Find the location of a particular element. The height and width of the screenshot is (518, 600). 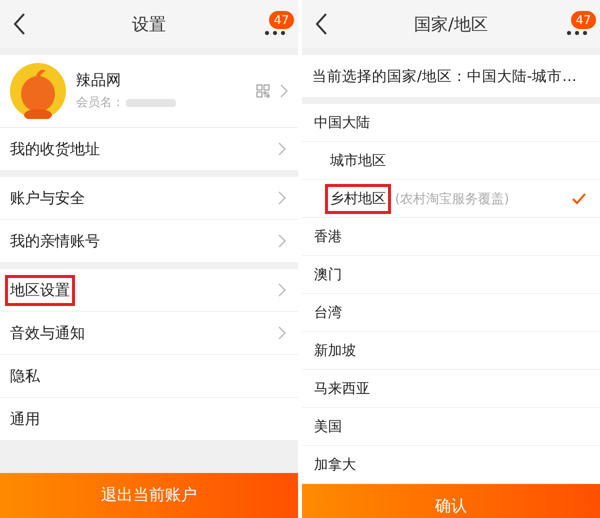

region-item: 美国 is located at coordinates (451, 427).